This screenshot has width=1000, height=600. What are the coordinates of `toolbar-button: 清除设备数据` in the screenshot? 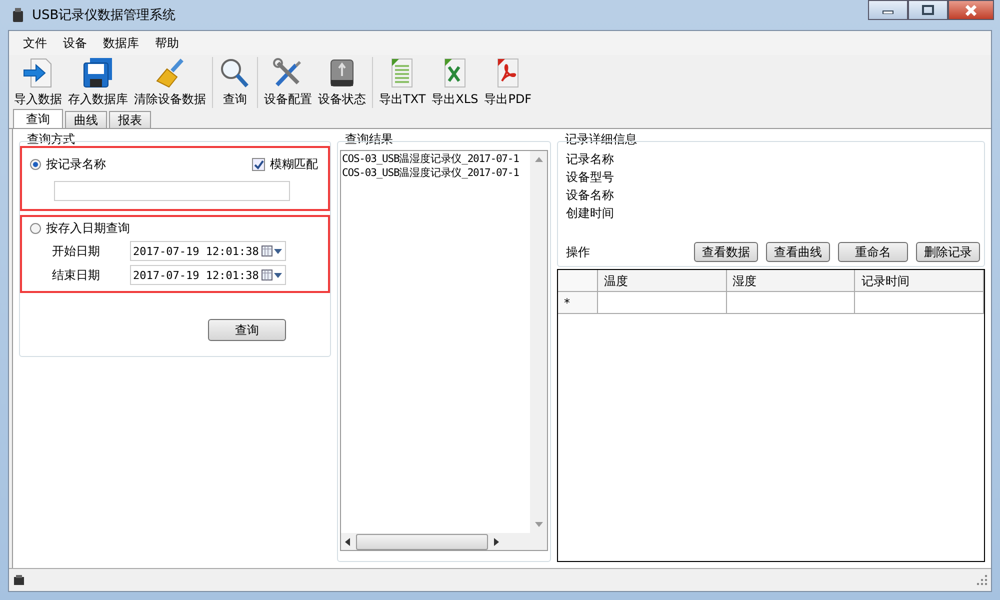 It's located at (170, 82).